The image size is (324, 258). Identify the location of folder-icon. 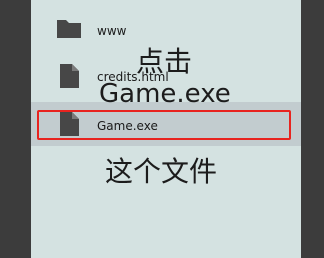
(69, 29).